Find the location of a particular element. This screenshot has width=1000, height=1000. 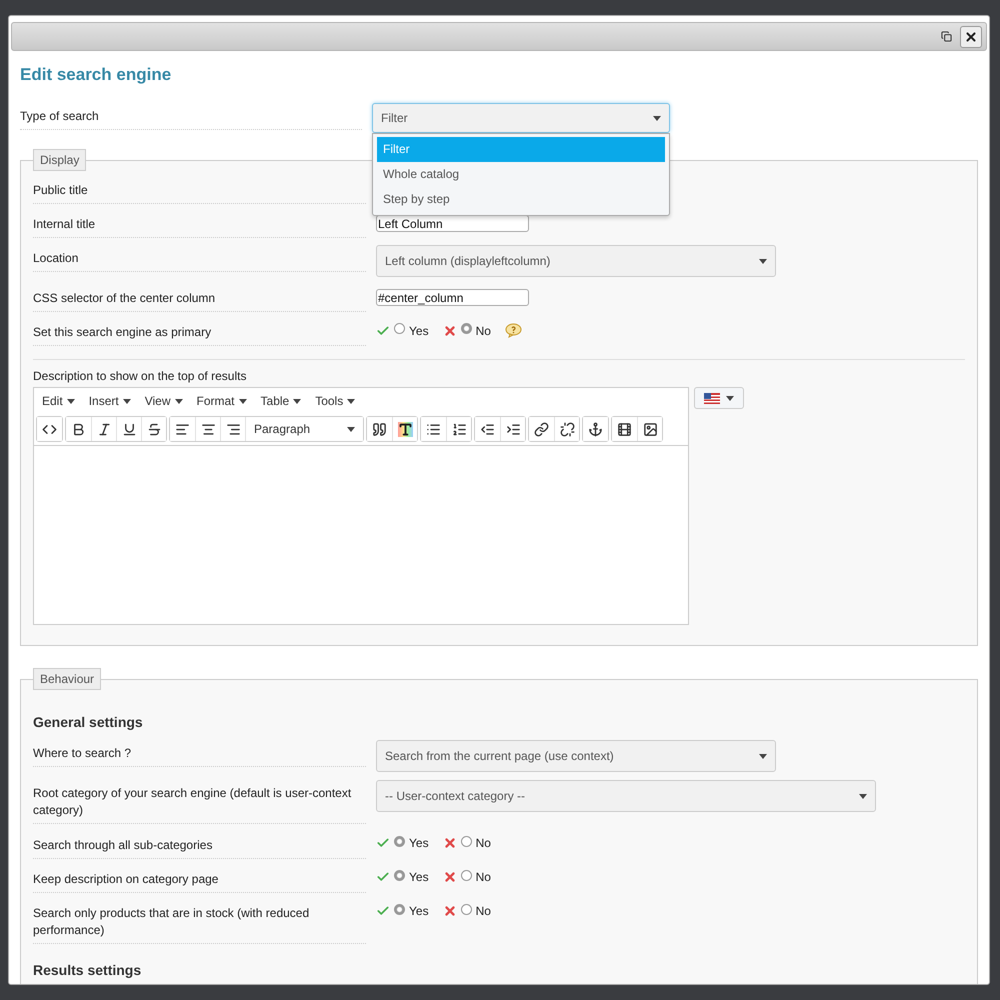

field-label: CSS selector of the center column is located at coordinates (199, 298).